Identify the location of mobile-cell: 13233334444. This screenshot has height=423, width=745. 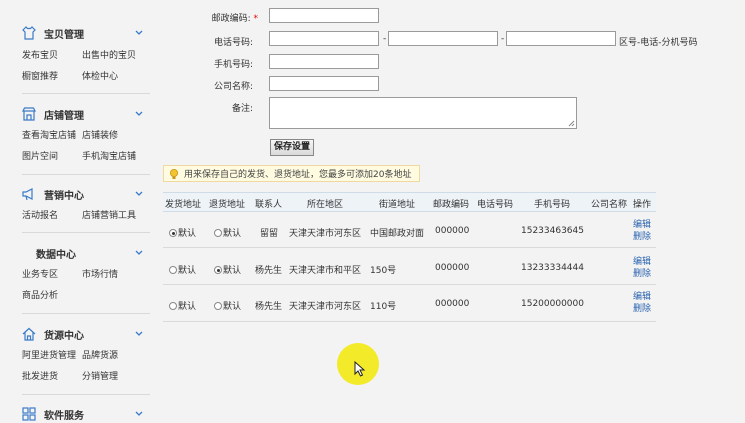
(552, 268).